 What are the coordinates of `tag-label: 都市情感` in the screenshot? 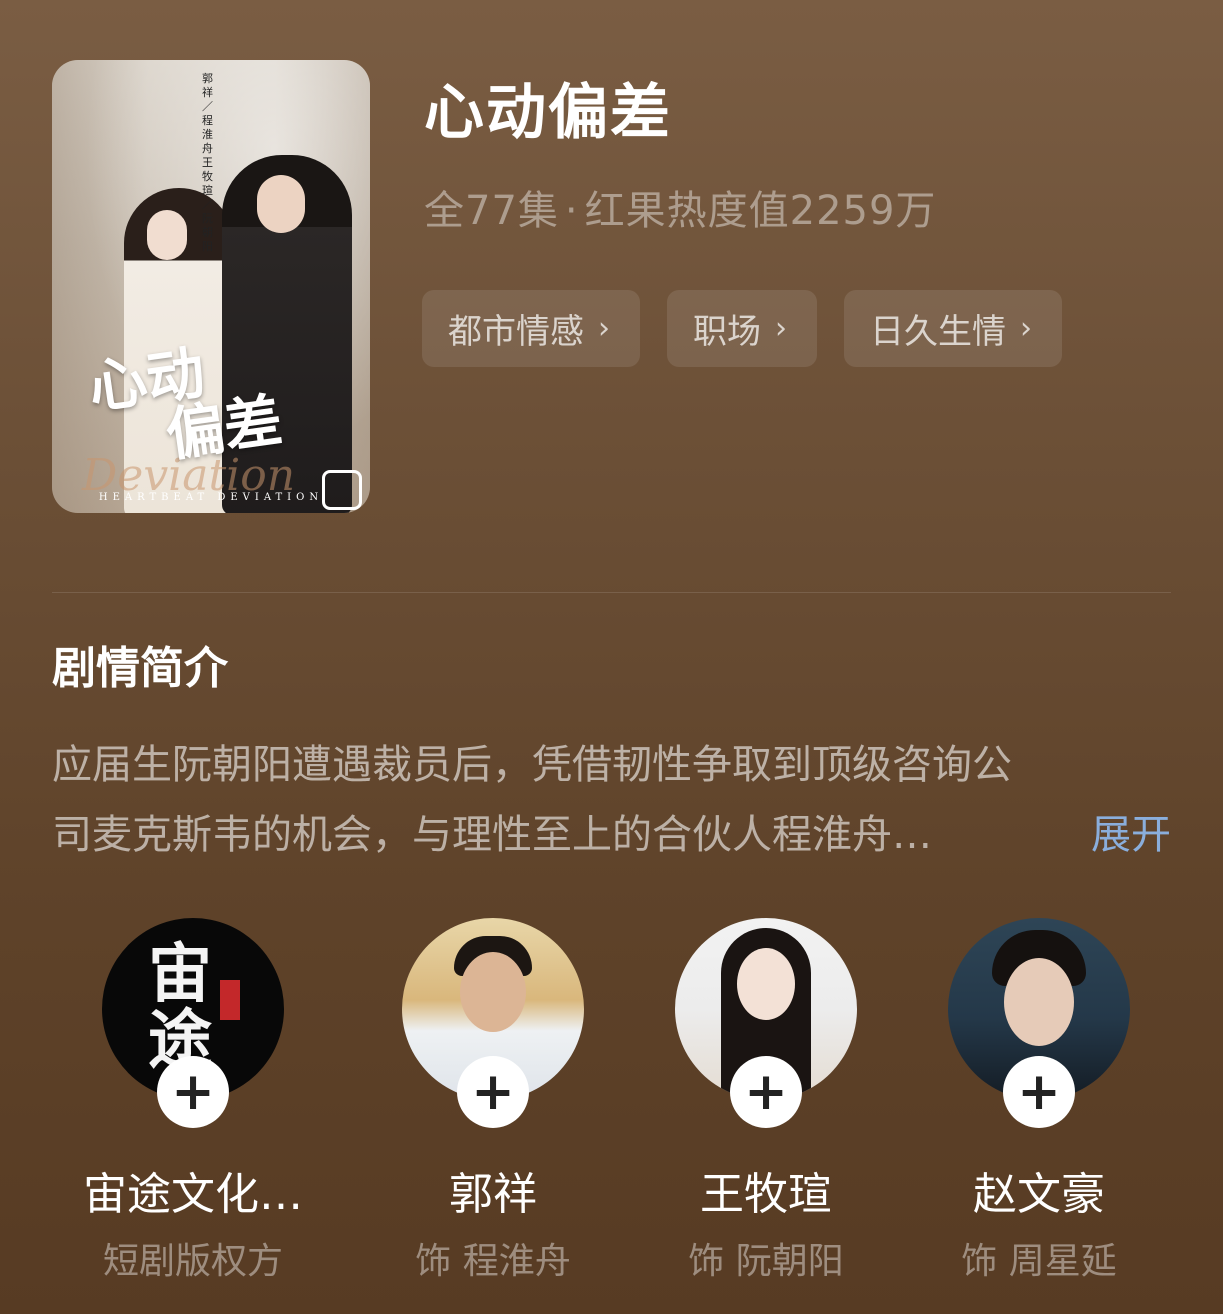 It's located at (516, 332).